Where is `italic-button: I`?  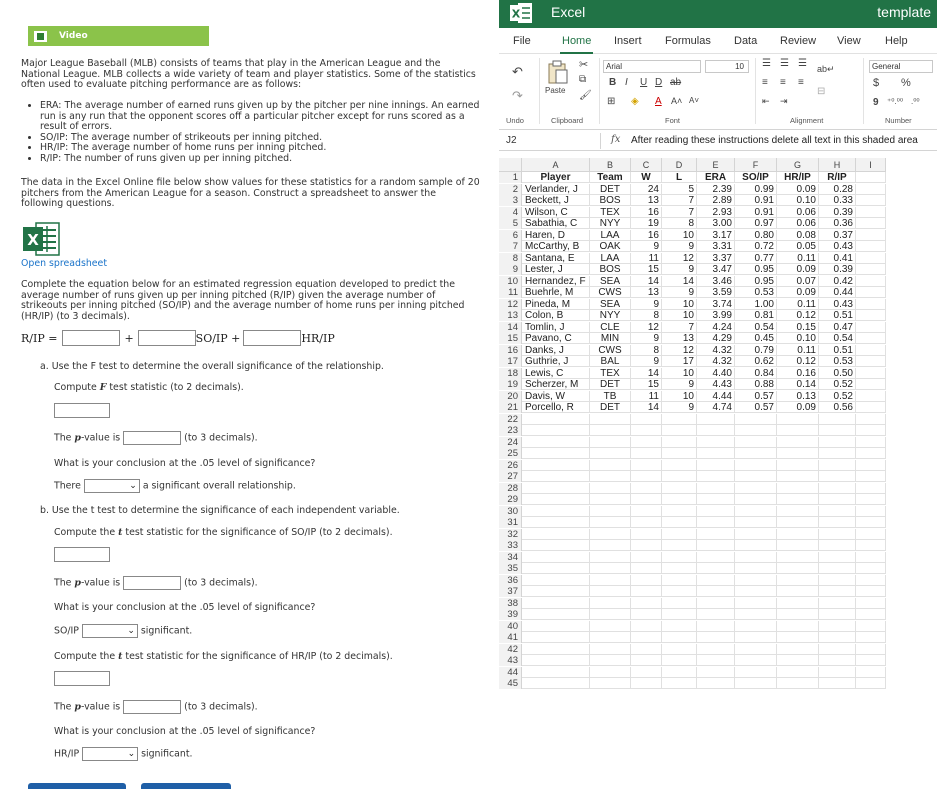
italic-button: I is located at coordinates (626, 82).